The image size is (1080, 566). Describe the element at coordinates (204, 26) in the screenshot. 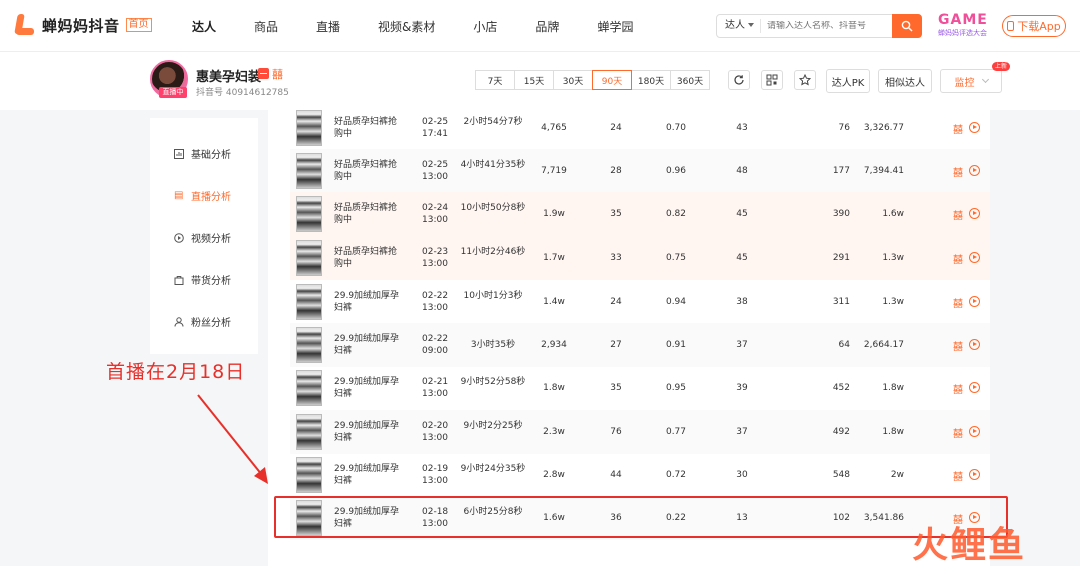

I see `nav-item-talent: 达人` at that location.